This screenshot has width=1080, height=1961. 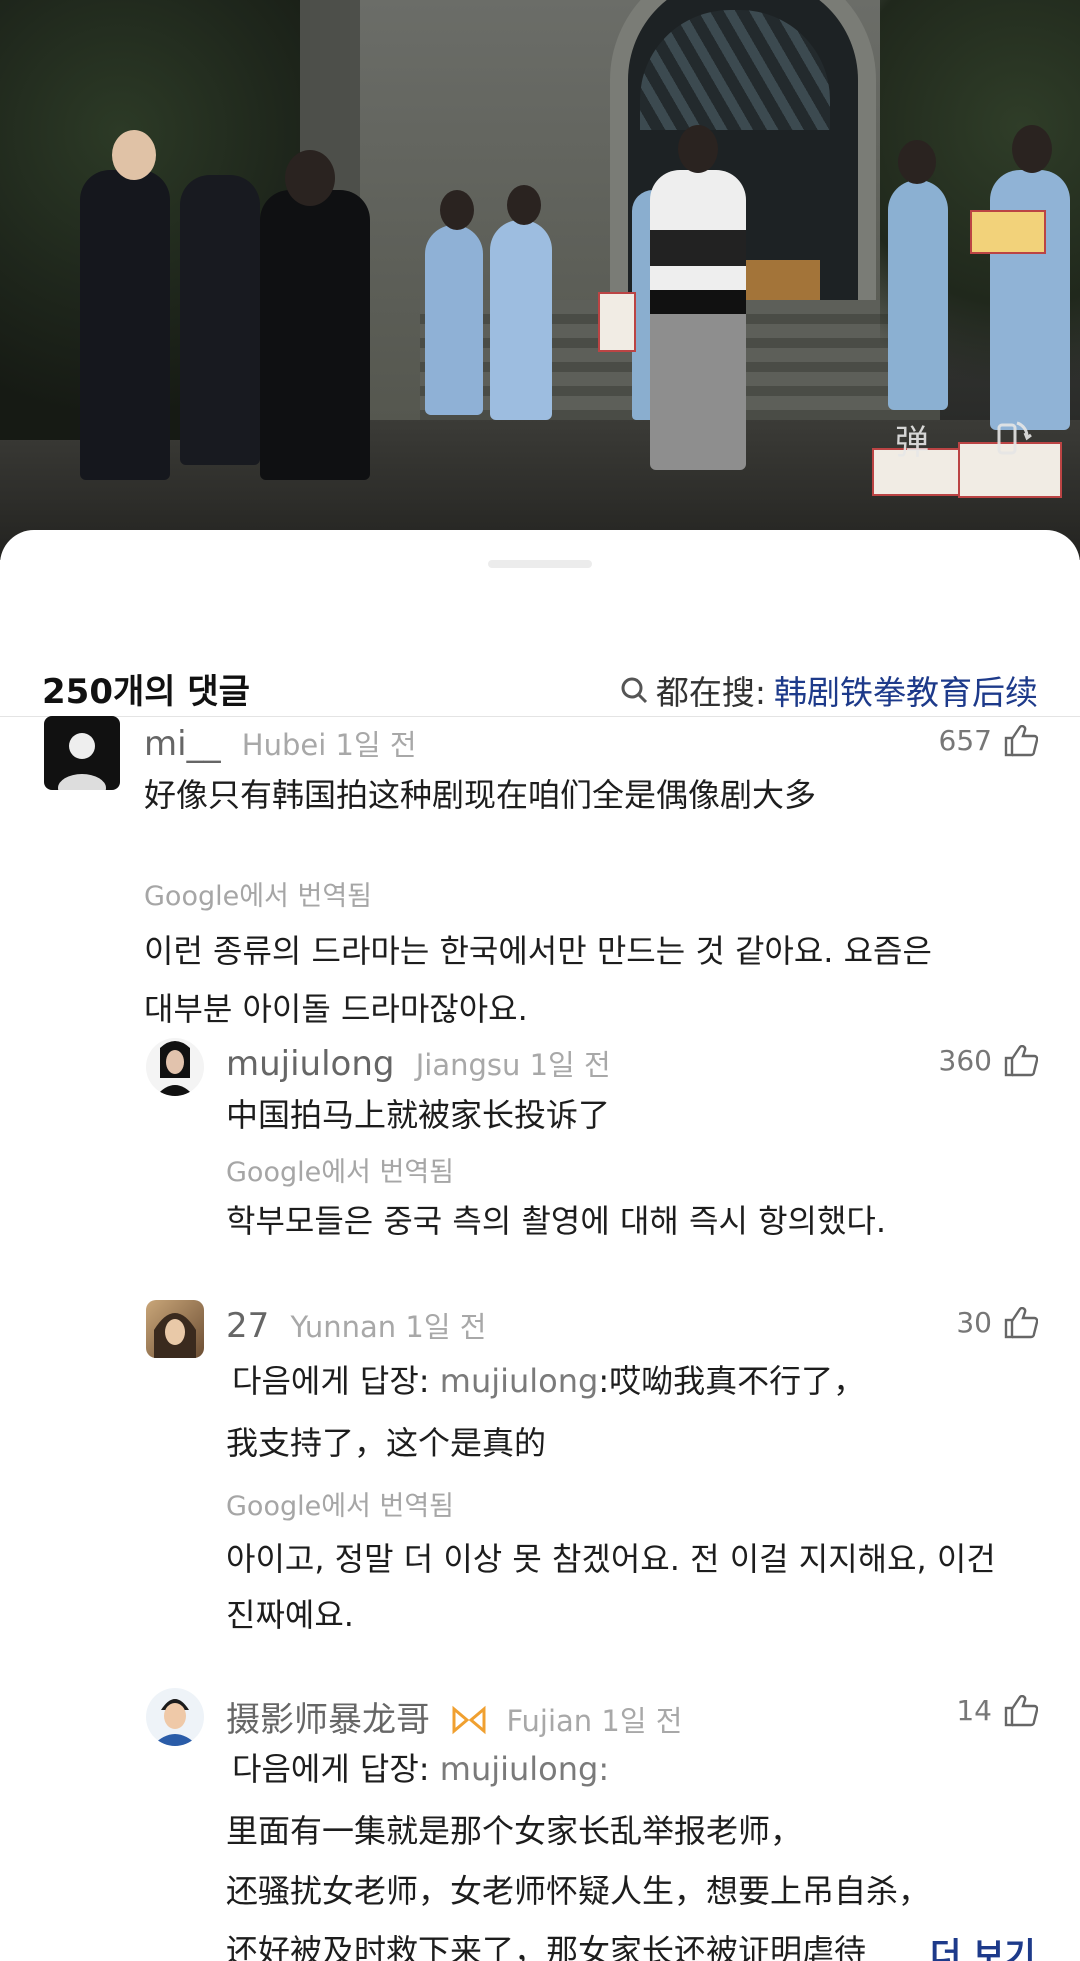 I want to click on username: mi__, so click(x=182, y=744).